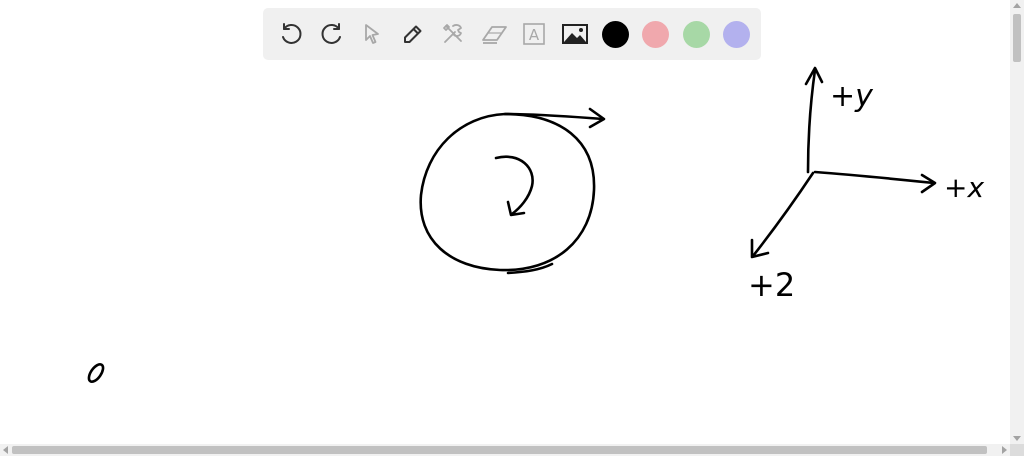  I want to click on redo-button, so click(332, 34).